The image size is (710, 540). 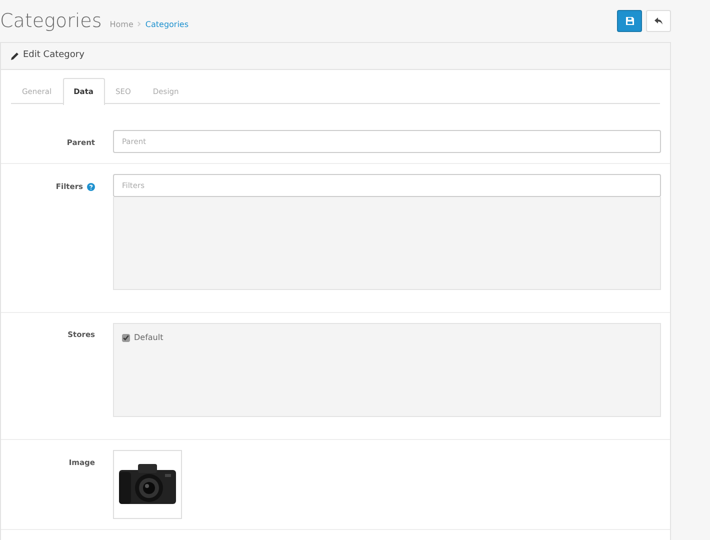 What do you see at coordinates (149, 338) in the screenshot?
I see `checkbox-label: Default` at bounding box center [149, 338].